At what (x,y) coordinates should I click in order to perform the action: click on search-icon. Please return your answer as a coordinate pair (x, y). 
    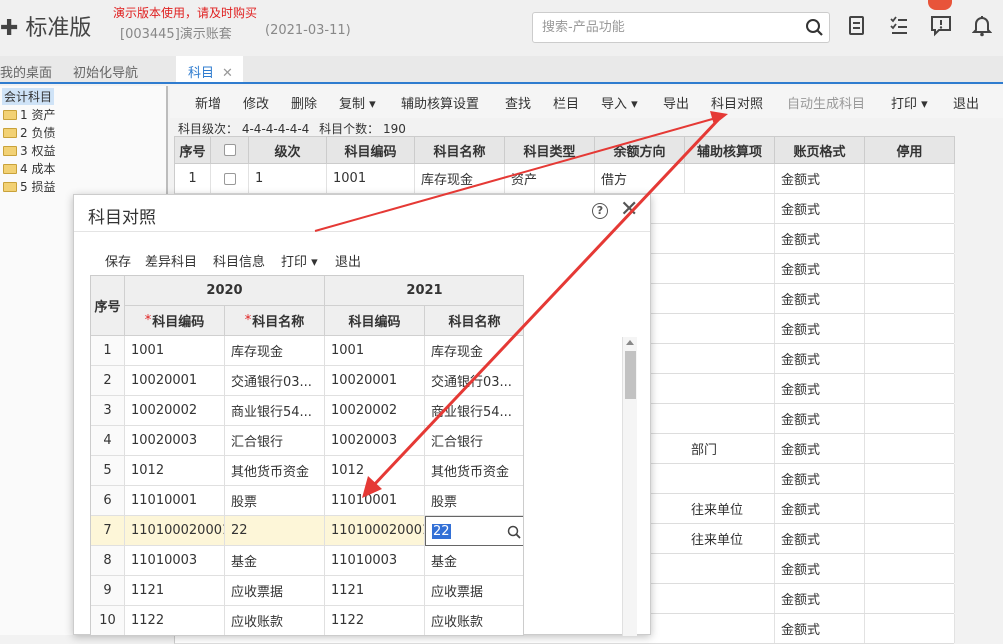
    Looking at the image, I should click on (815, 30).